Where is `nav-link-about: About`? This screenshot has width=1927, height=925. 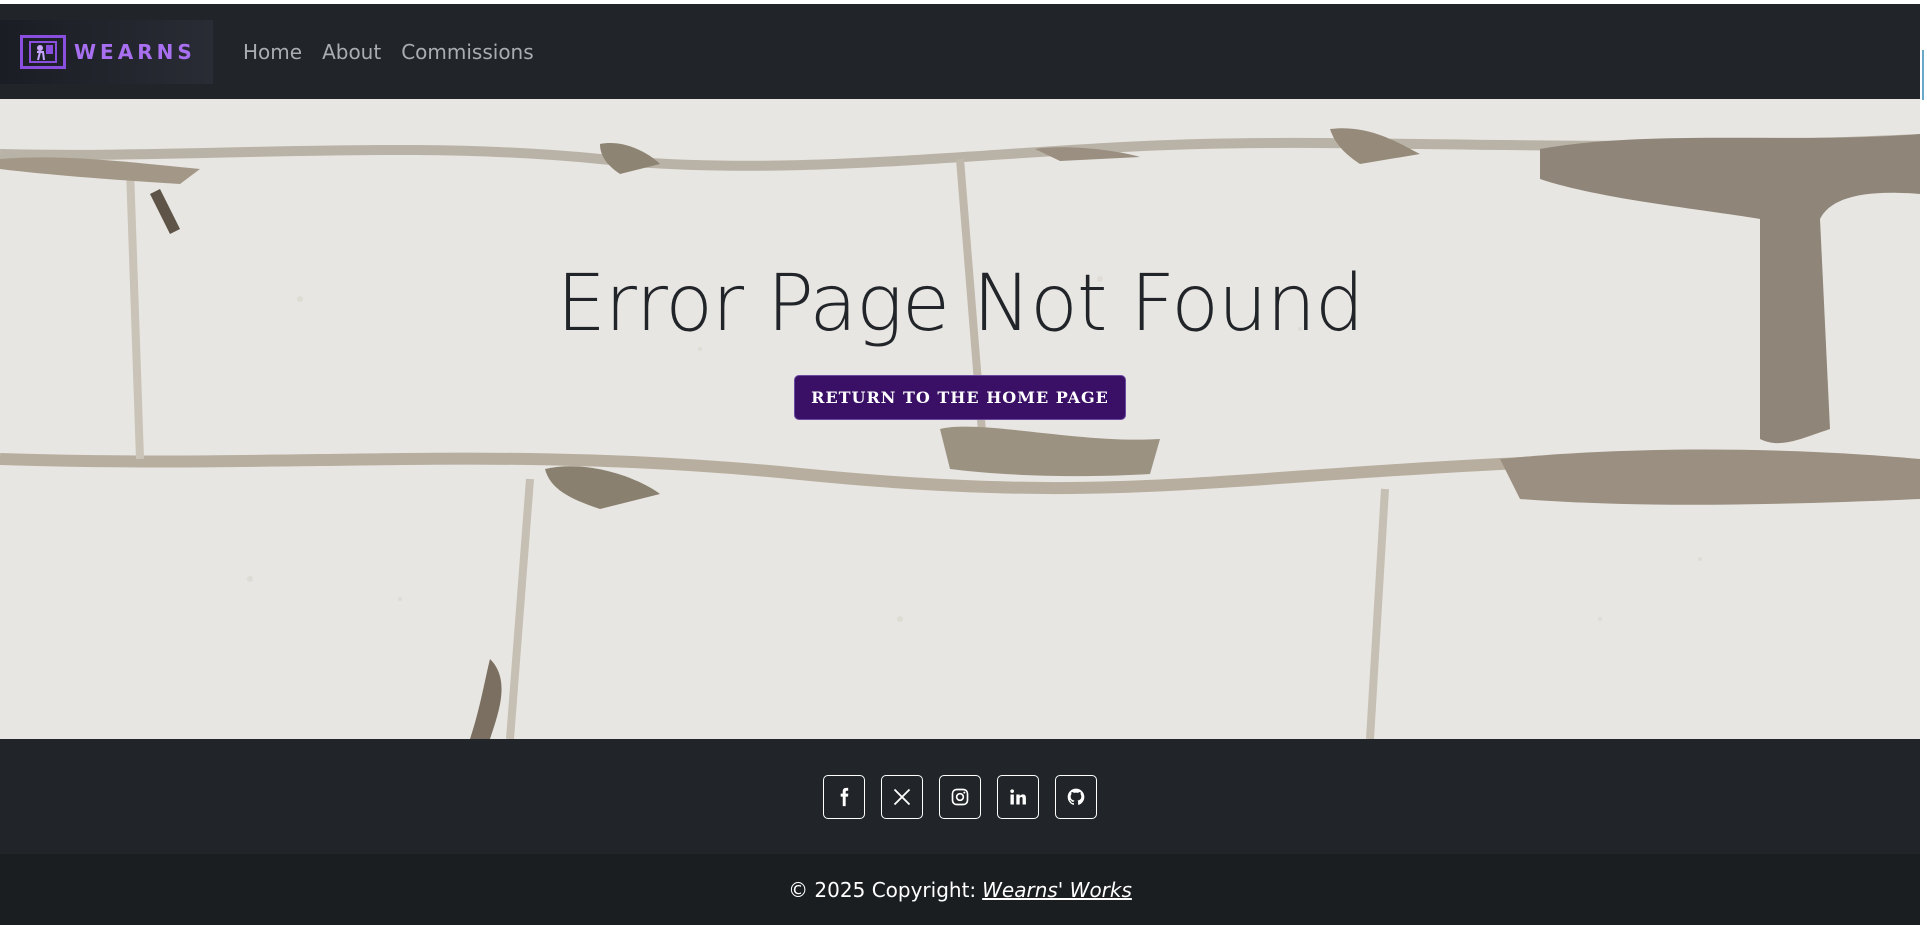
nav-link-about: About is located at coordinates (351, 52).